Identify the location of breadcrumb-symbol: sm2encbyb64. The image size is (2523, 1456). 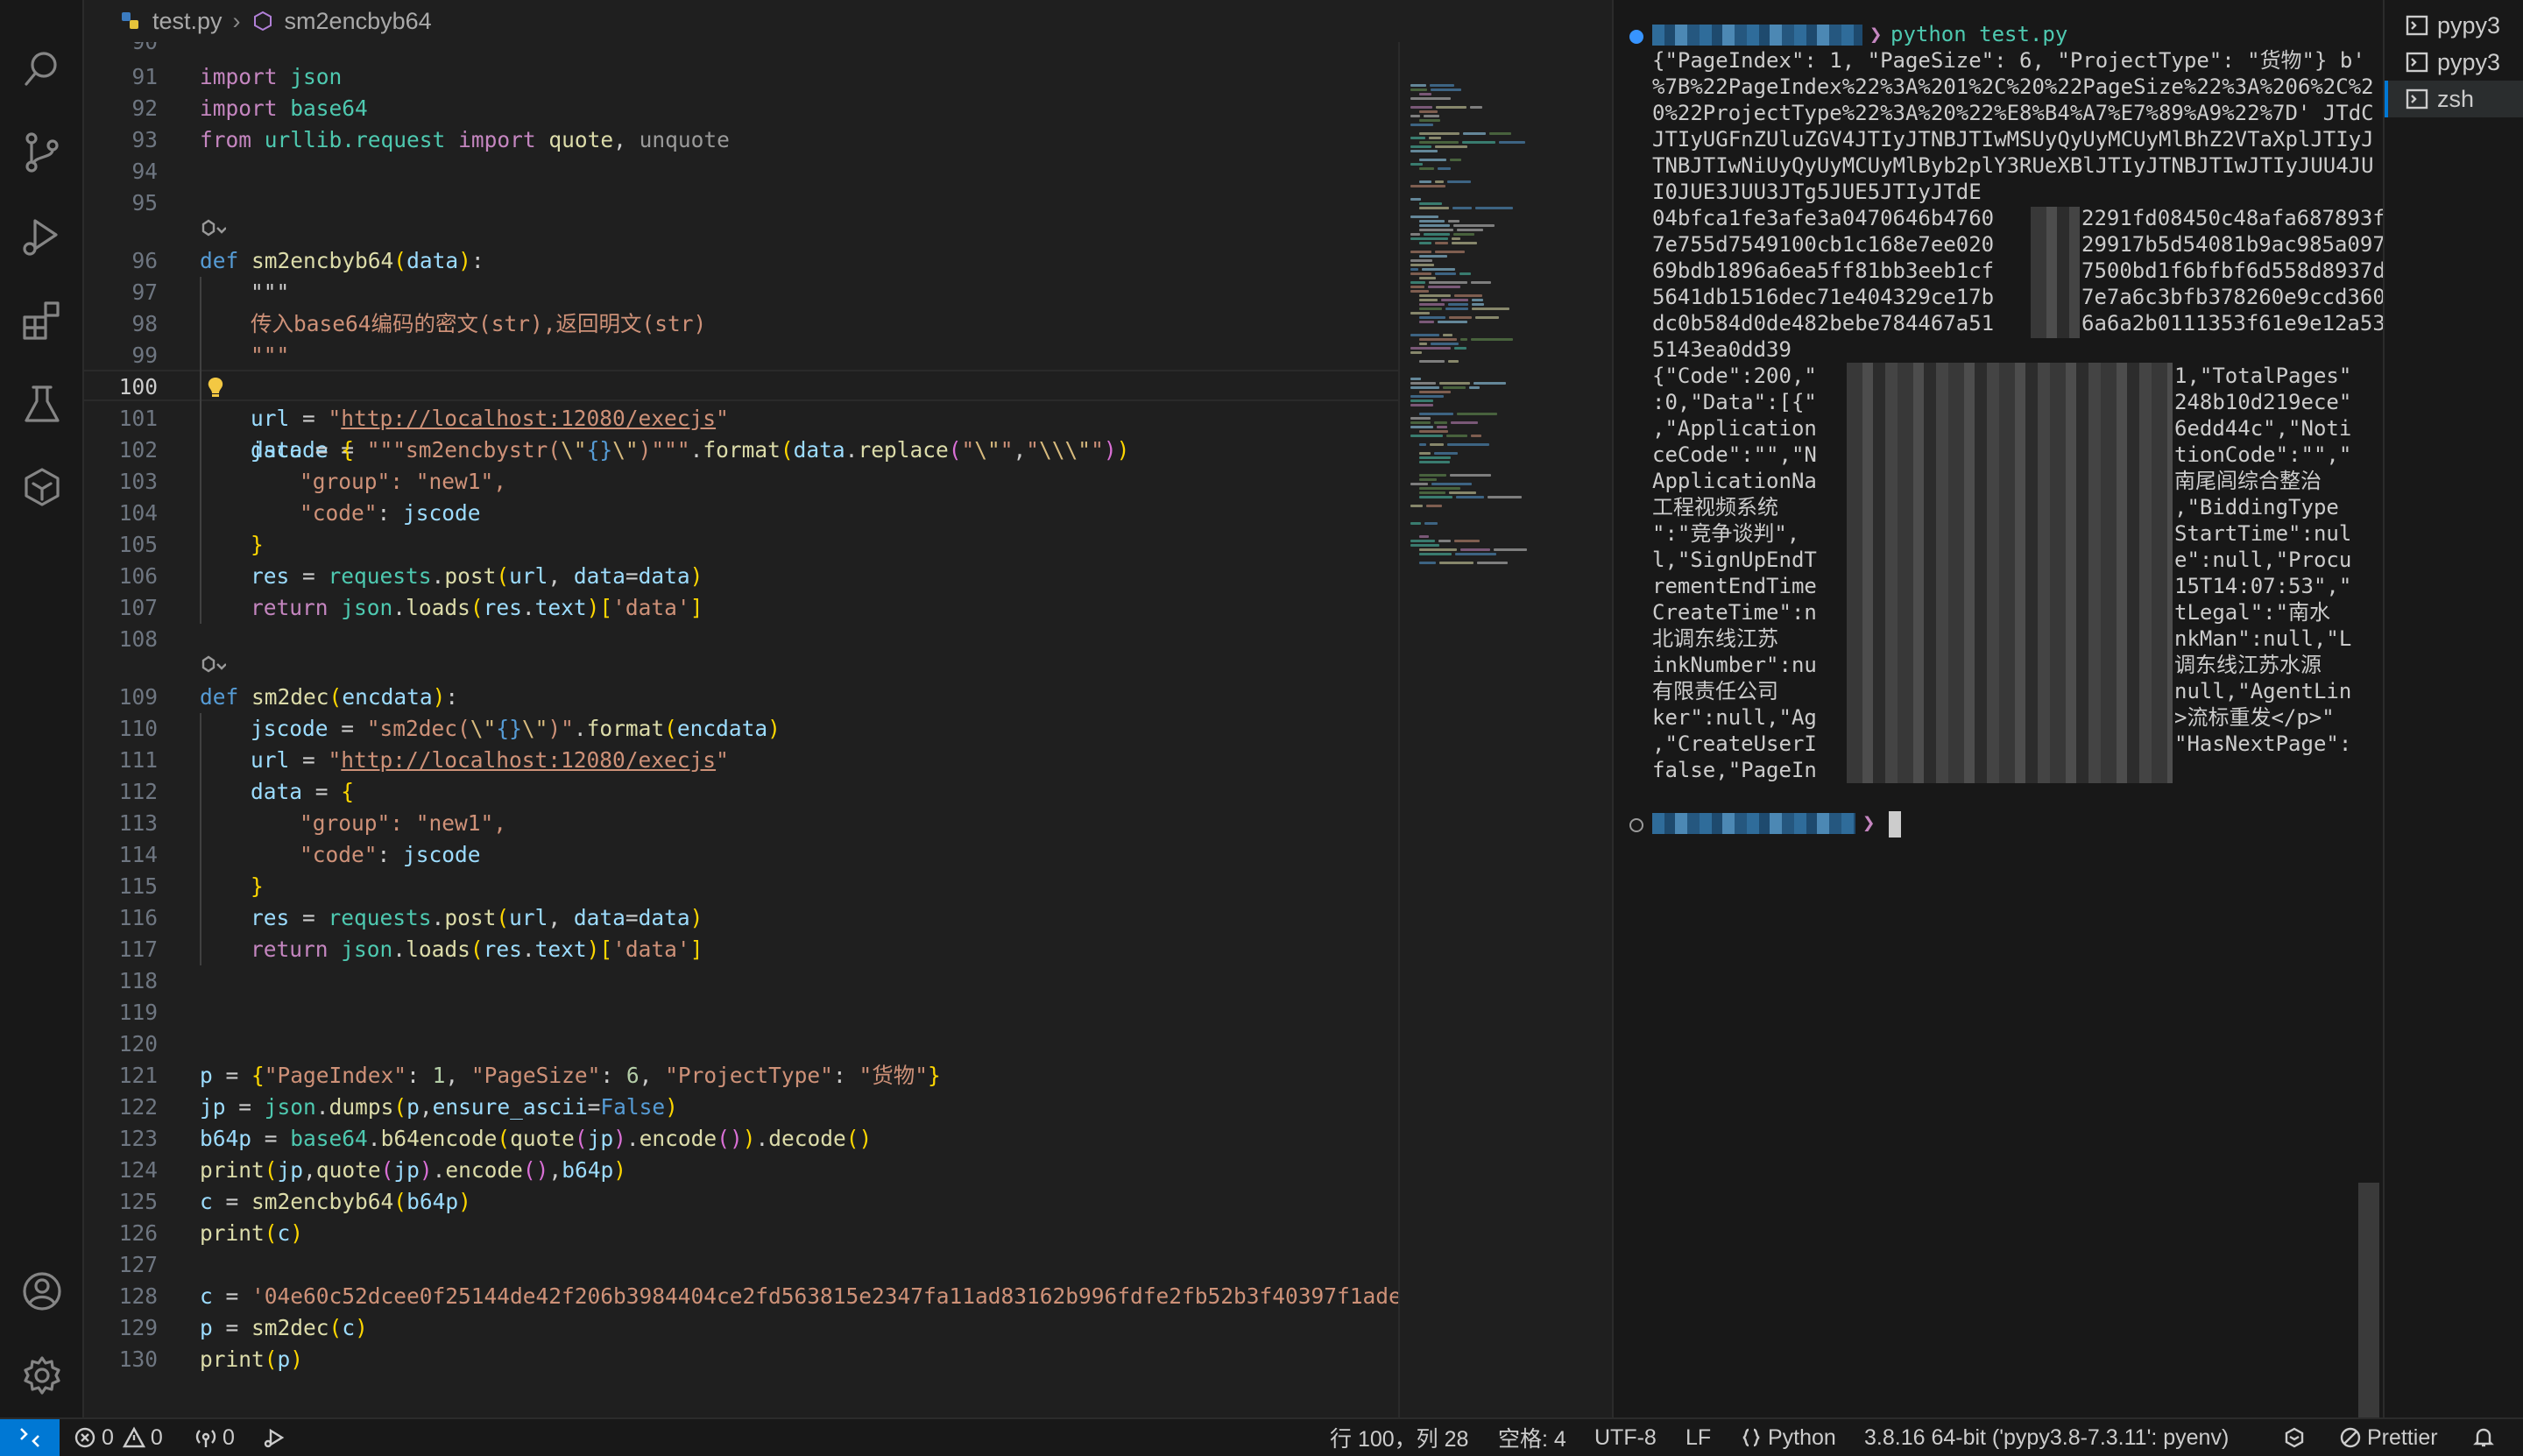
(358, 21).